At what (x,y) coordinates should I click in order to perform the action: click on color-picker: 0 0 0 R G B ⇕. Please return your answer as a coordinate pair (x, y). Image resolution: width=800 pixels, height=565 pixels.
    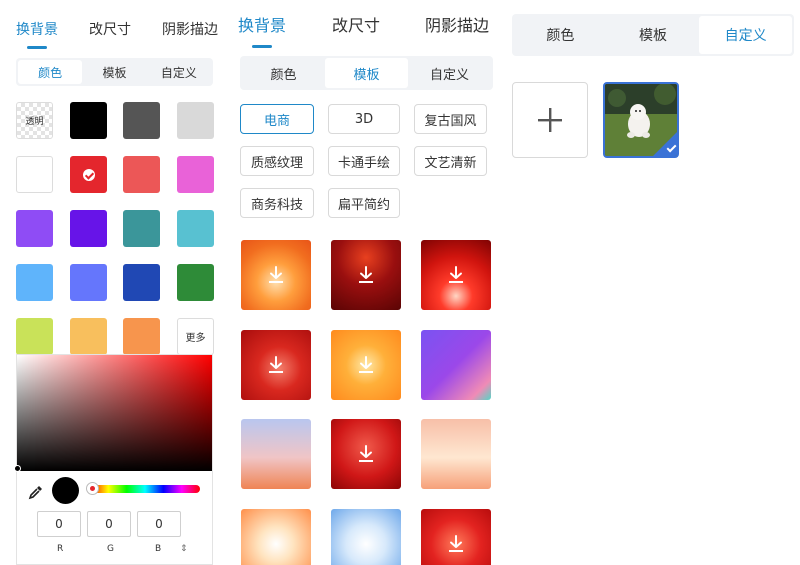
    Looking at the image, I should click on (113, 459).